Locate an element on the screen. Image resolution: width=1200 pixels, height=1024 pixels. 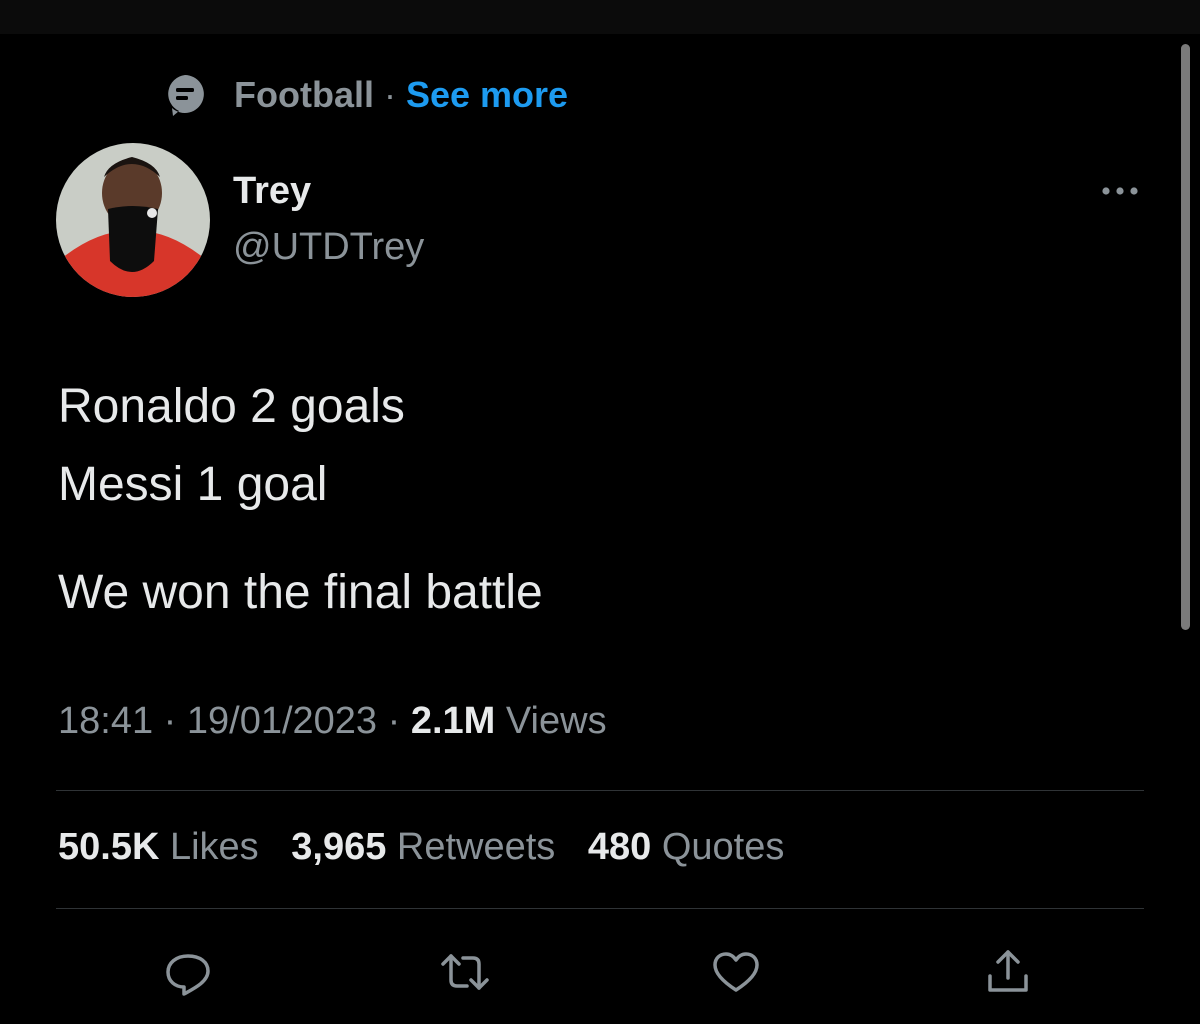
quotes-label: Quotes is located at coordinates (723, 847).